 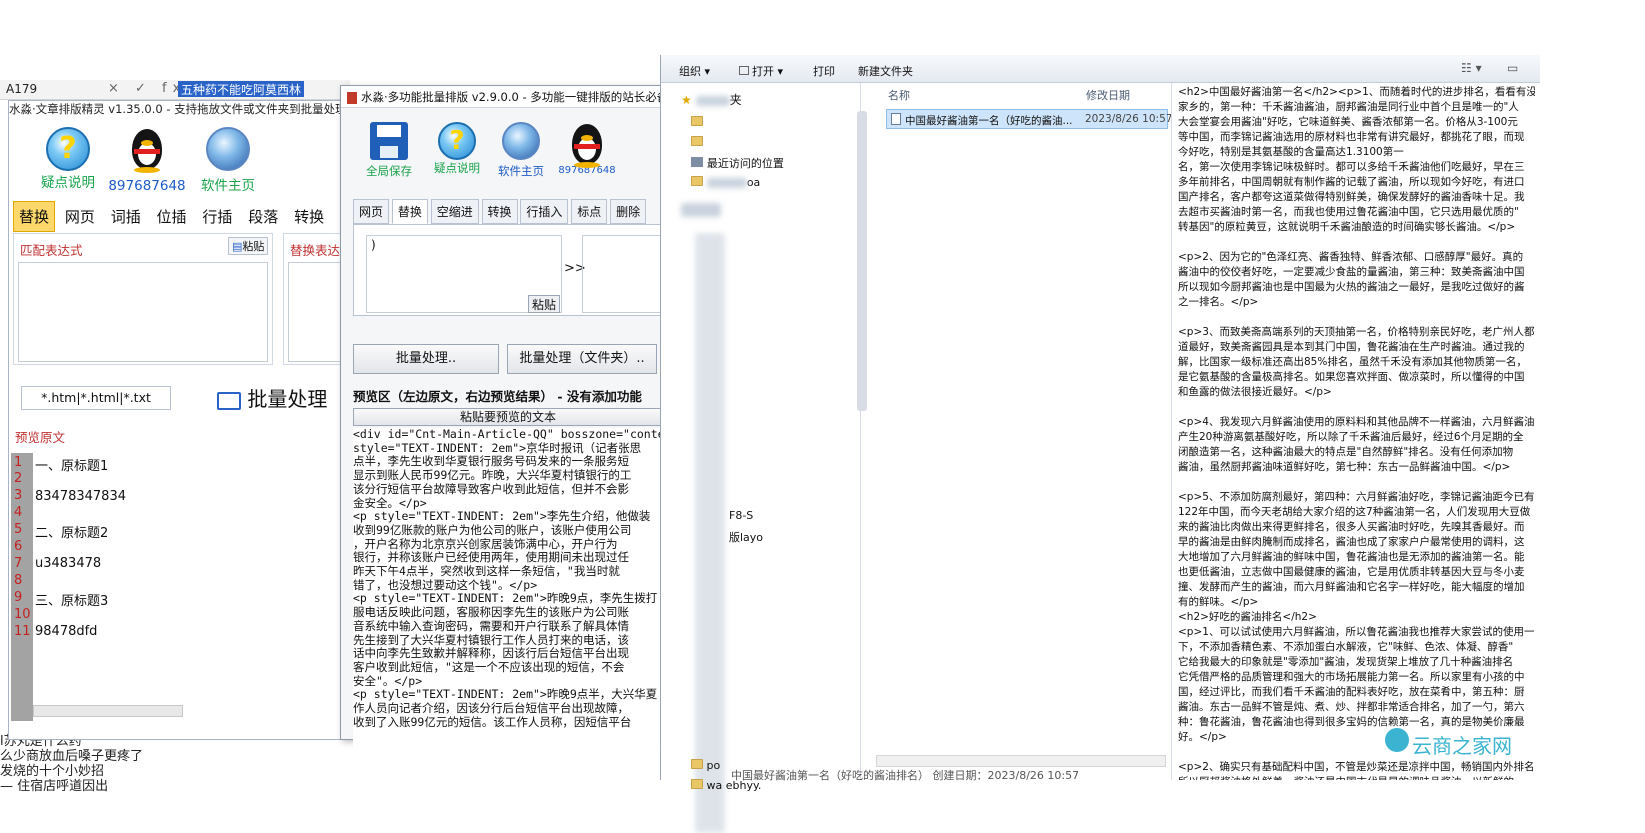 What do you see at coordinates (454, 211) in the screenshot?
I see `tab-indent: 空缩进` at bounding box center [454, 211].